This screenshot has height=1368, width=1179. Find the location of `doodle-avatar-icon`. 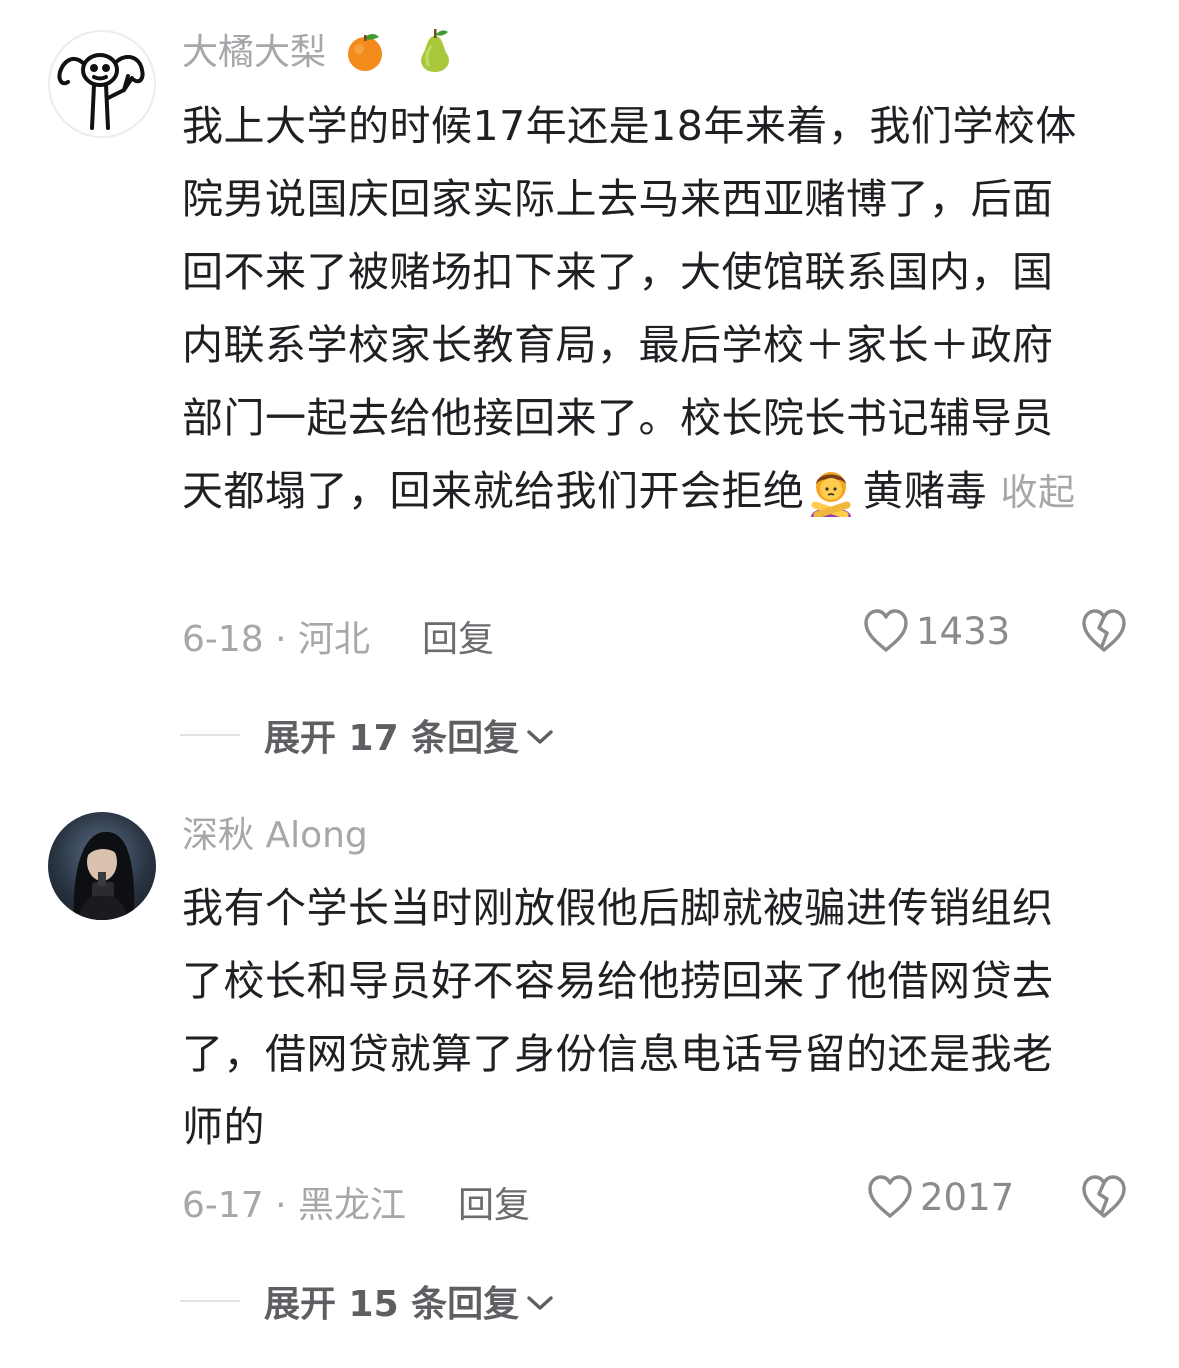

doodle-avatar-icon is located at coordinates (101, 91).